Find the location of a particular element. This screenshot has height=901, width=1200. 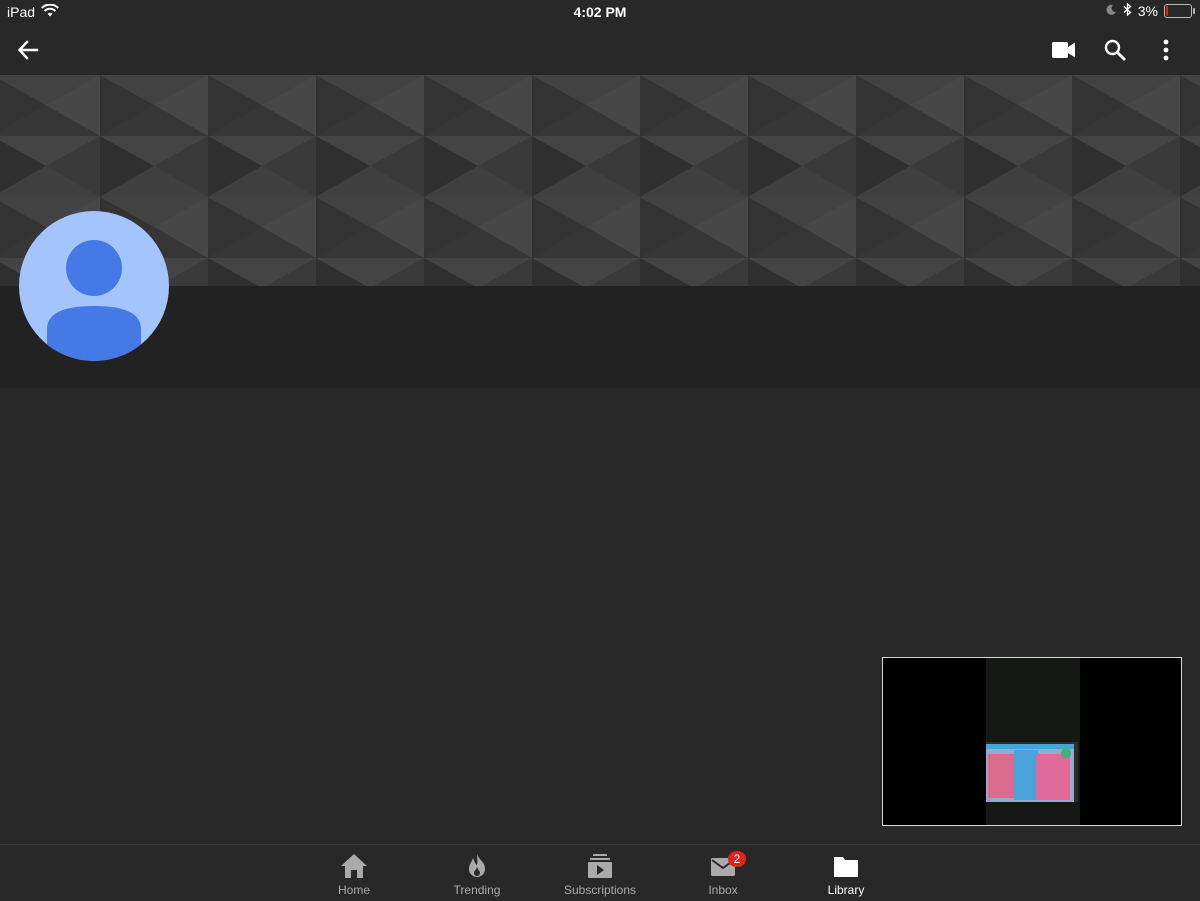

more-options-button is located at coordinates (1166, 50).